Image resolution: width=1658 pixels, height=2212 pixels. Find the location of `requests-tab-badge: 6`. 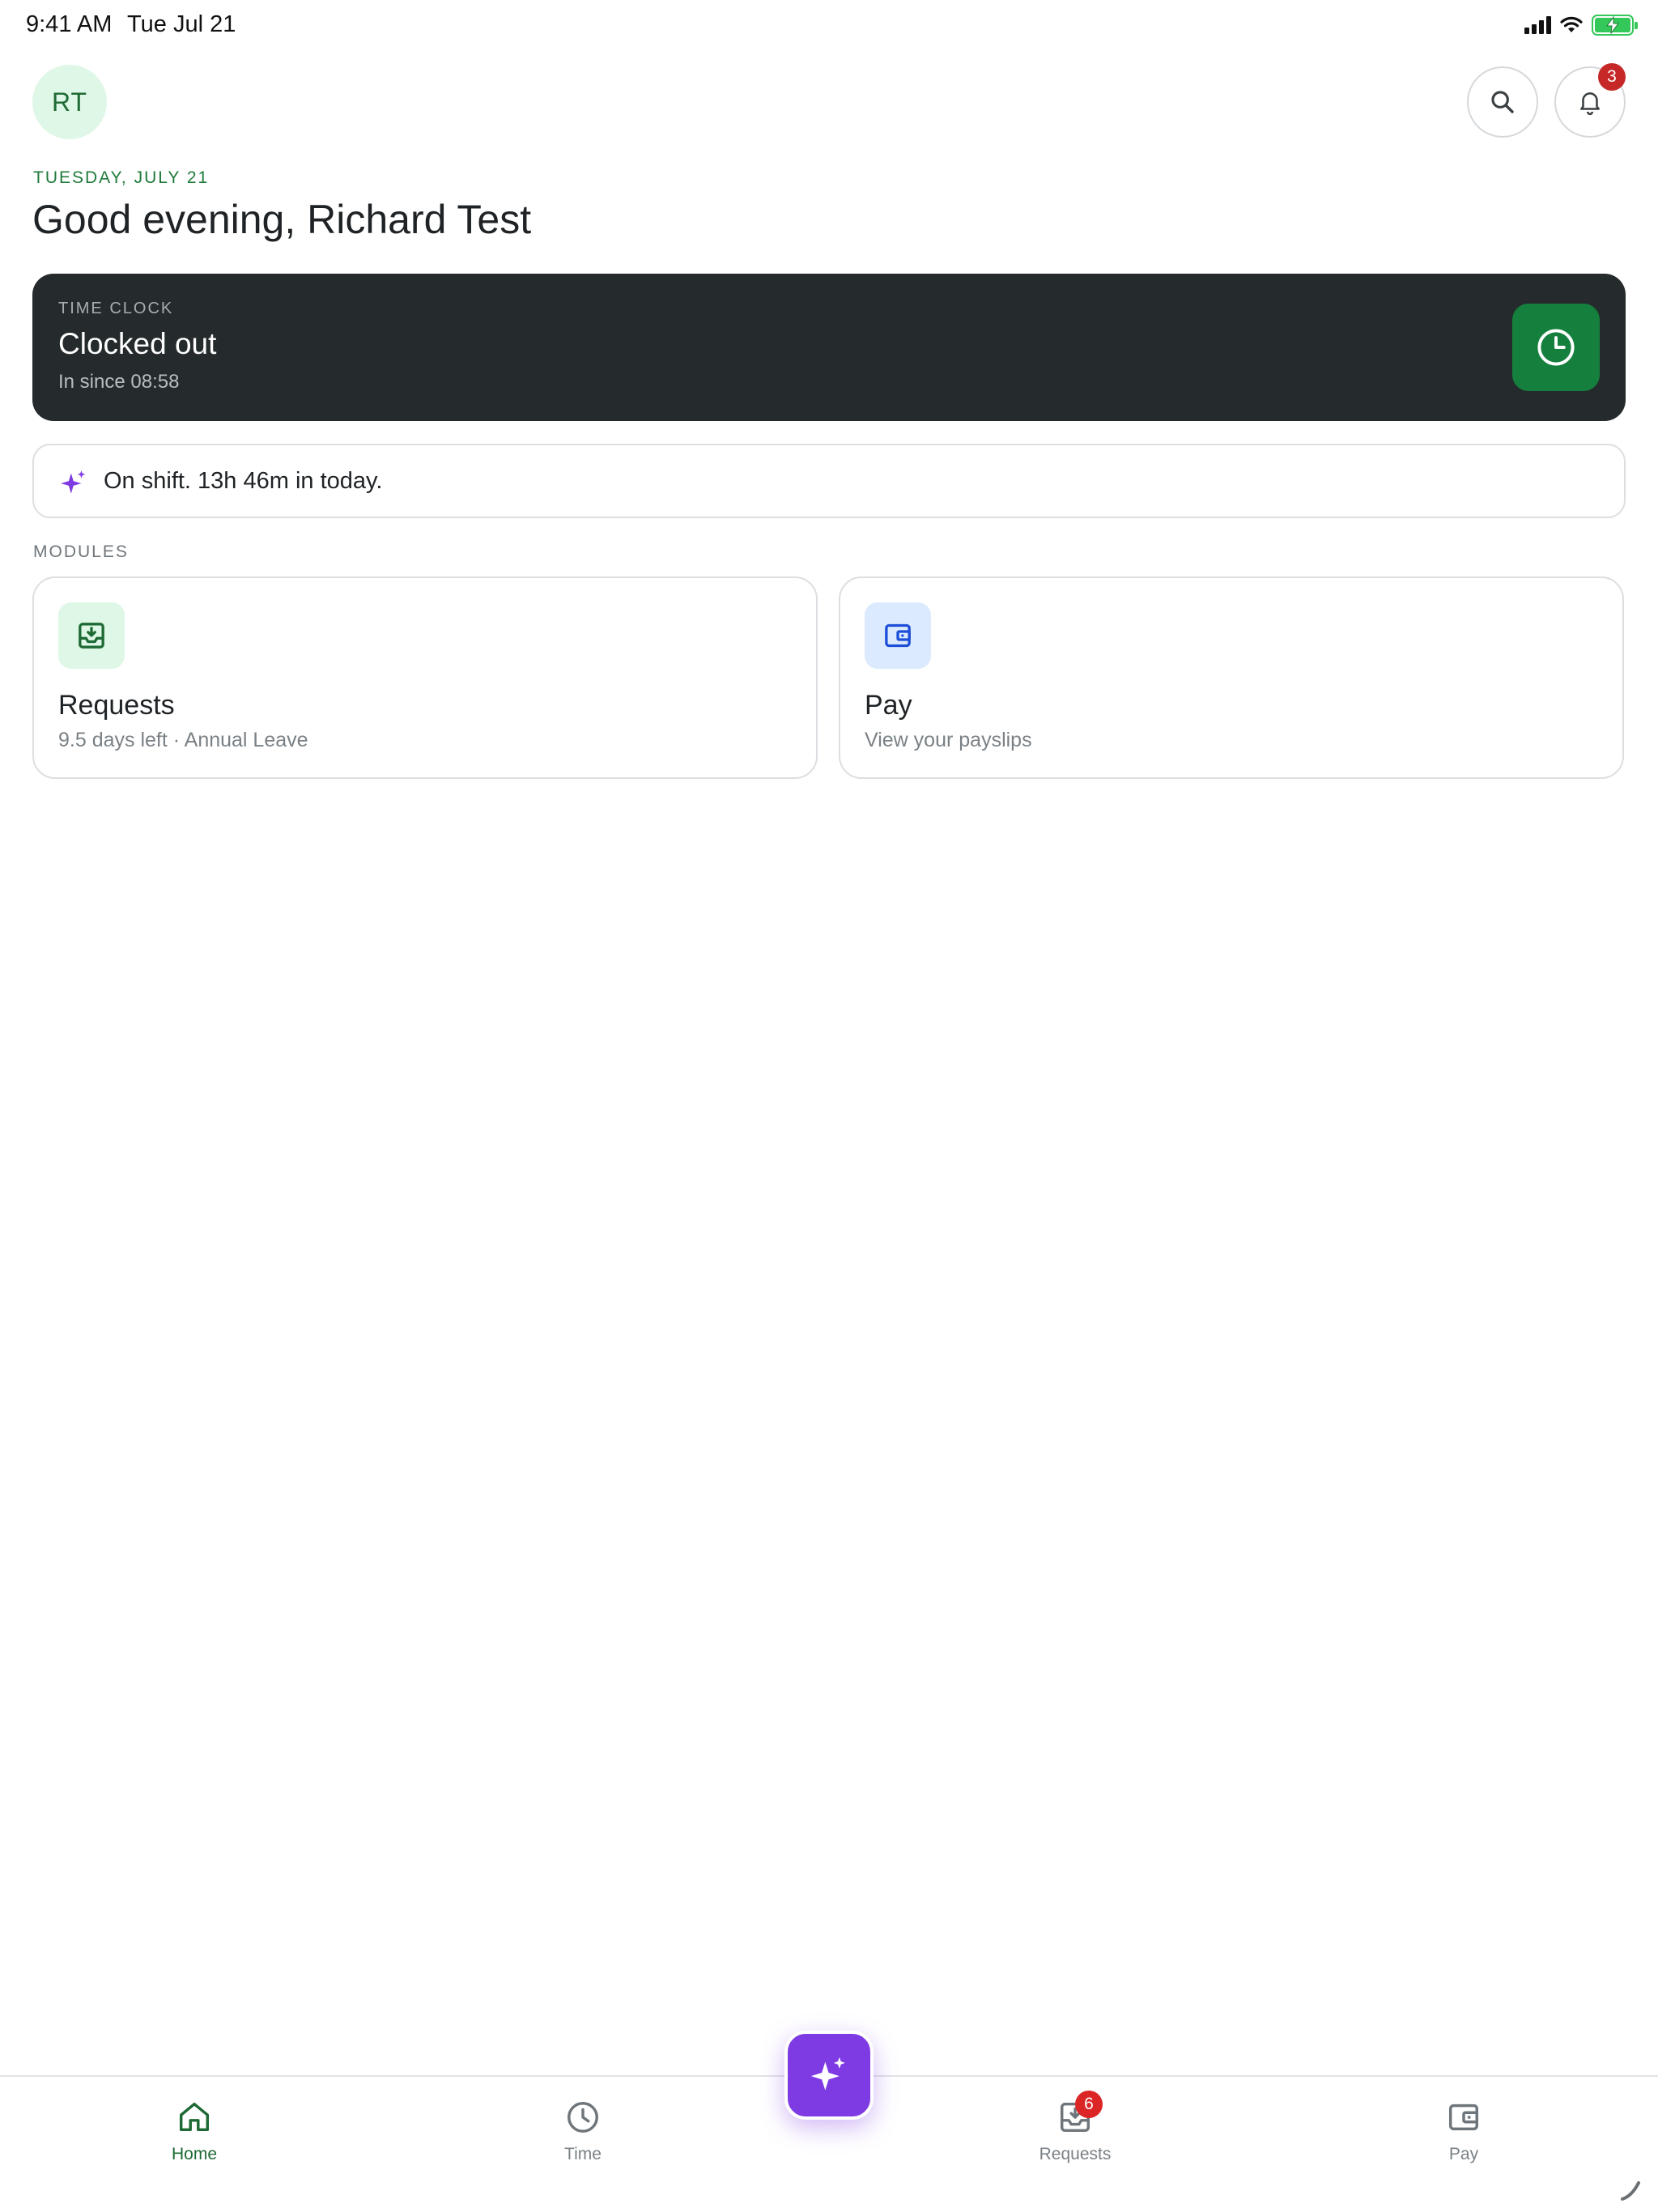

requests-tab-badge: 6 is located at coordinates (1089, 2104).